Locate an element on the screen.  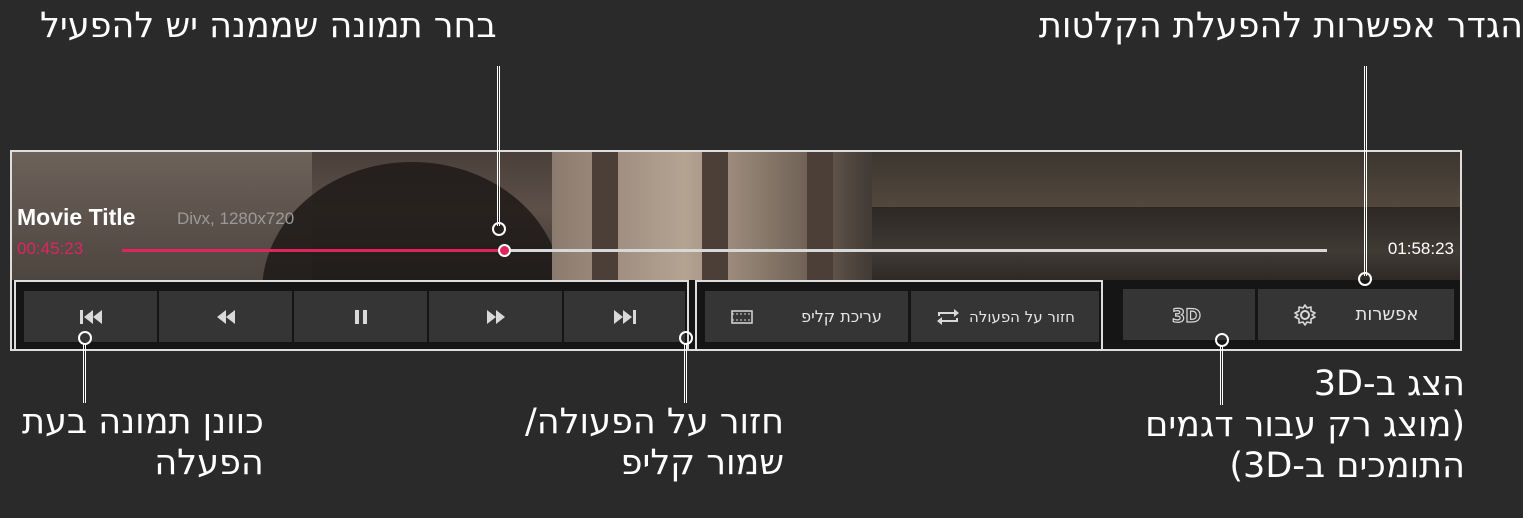
gear-icon is located at coordinates (1304, 314).